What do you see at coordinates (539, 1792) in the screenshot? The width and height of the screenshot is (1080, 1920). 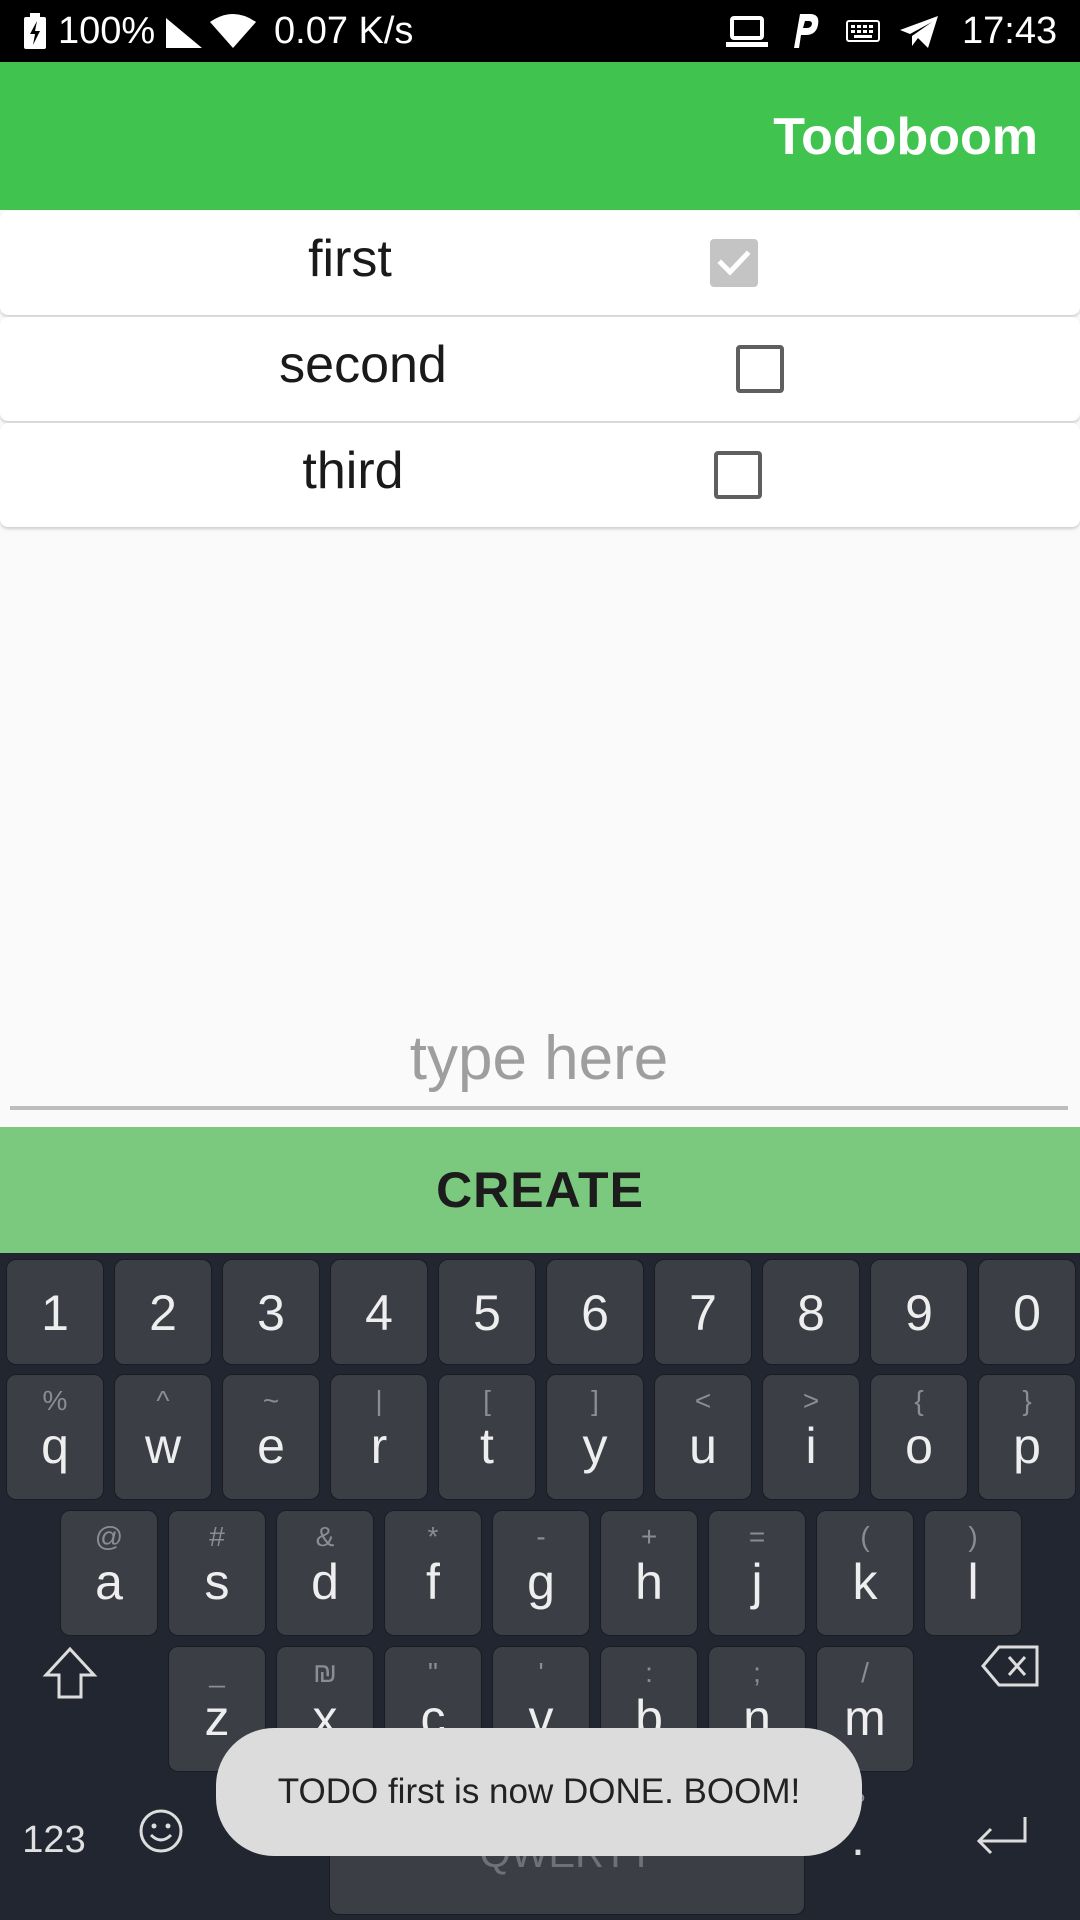 I see `toast-message: TODO first is now DONE. BOOM!` at bounding box center [539, 1792].